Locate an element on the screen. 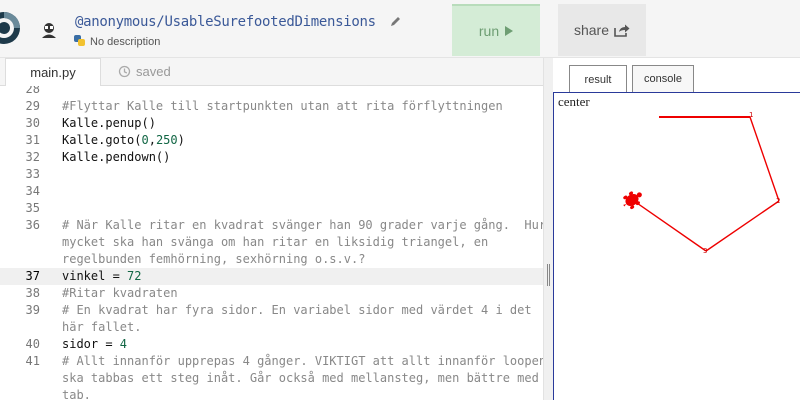 The image size is (800, 400). code-text: Kalle.goto(0,250) is located at coordinates (123, 140).